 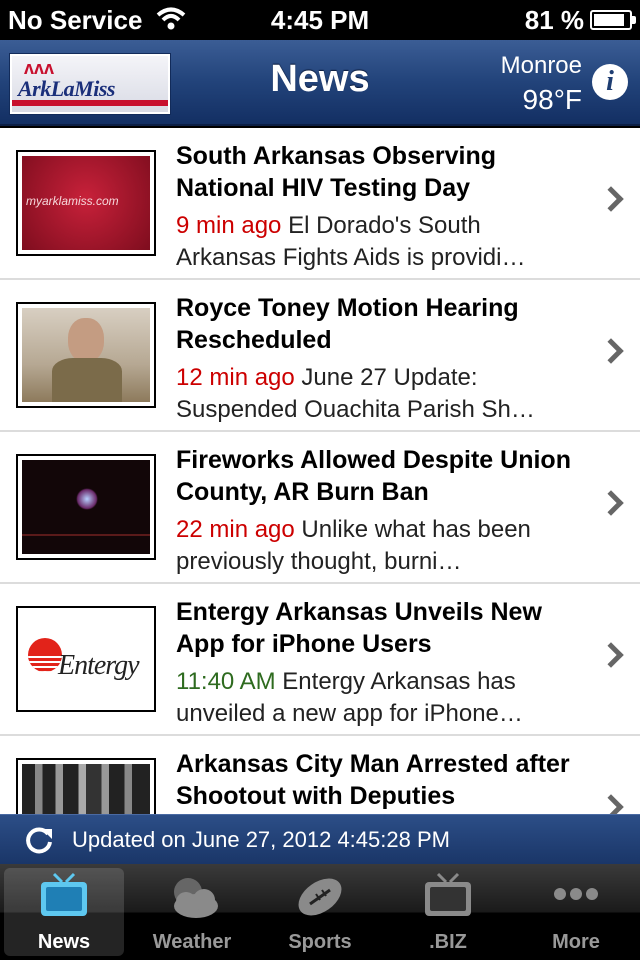 What do you see at coordinates (261, 839) in the screenshot?
I see `updated-timestamp: Updated on June 27, 2012 4:45:28 PM` at bounding box center [261, 839].